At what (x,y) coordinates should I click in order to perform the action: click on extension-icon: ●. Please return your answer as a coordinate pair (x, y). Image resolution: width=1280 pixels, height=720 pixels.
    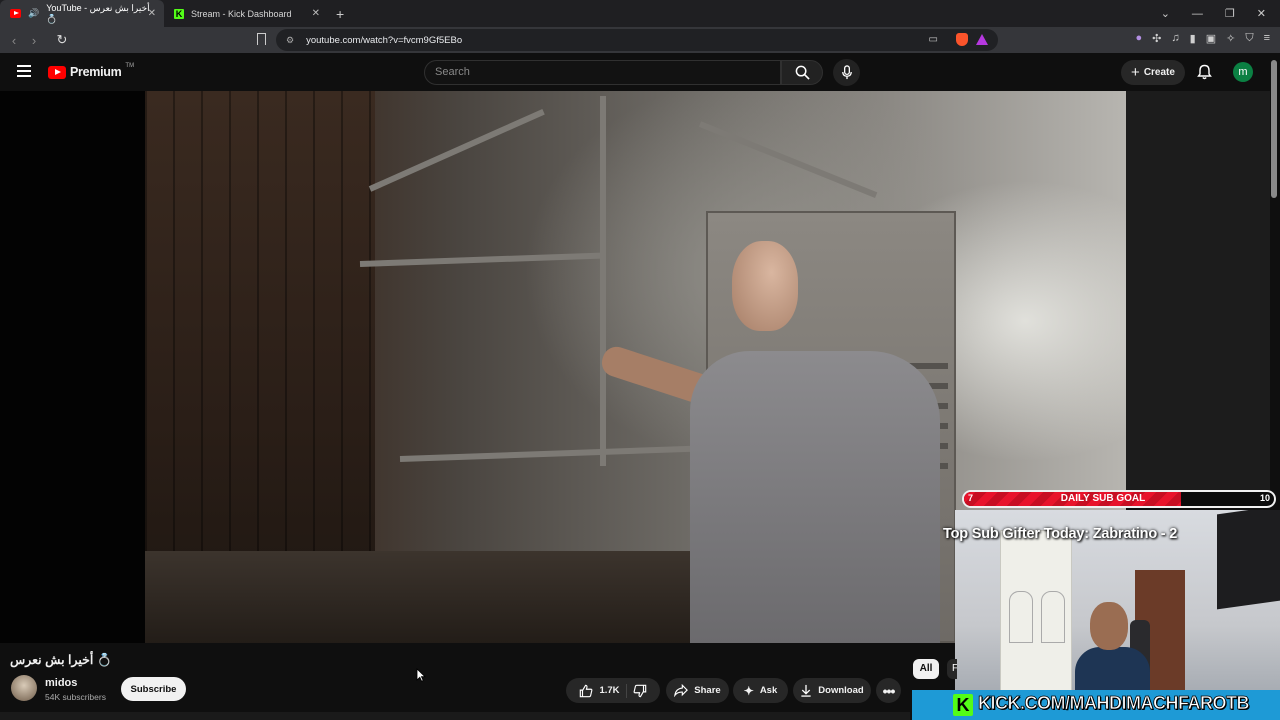
    Looking at the image, I should click on (1139, 38).